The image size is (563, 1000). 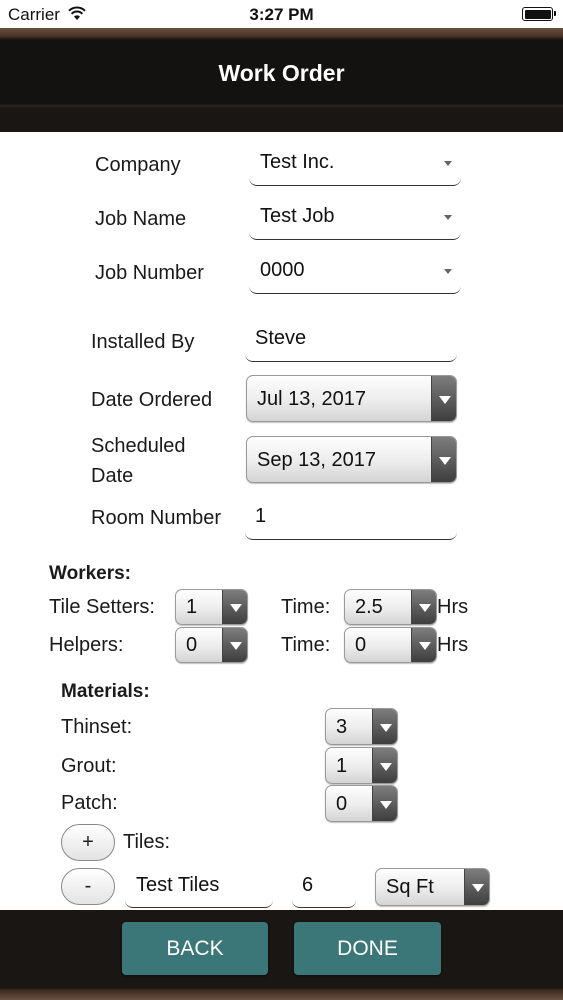 I want to click on add-tile-button: +, so click(x=88, y=842).